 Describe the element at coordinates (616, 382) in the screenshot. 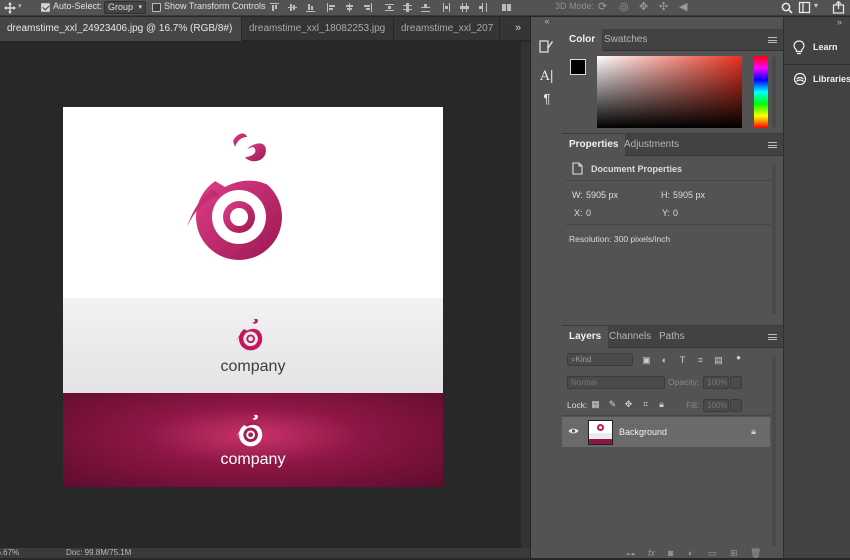

I see `blend-mode-dropdown: Normal` at that location.